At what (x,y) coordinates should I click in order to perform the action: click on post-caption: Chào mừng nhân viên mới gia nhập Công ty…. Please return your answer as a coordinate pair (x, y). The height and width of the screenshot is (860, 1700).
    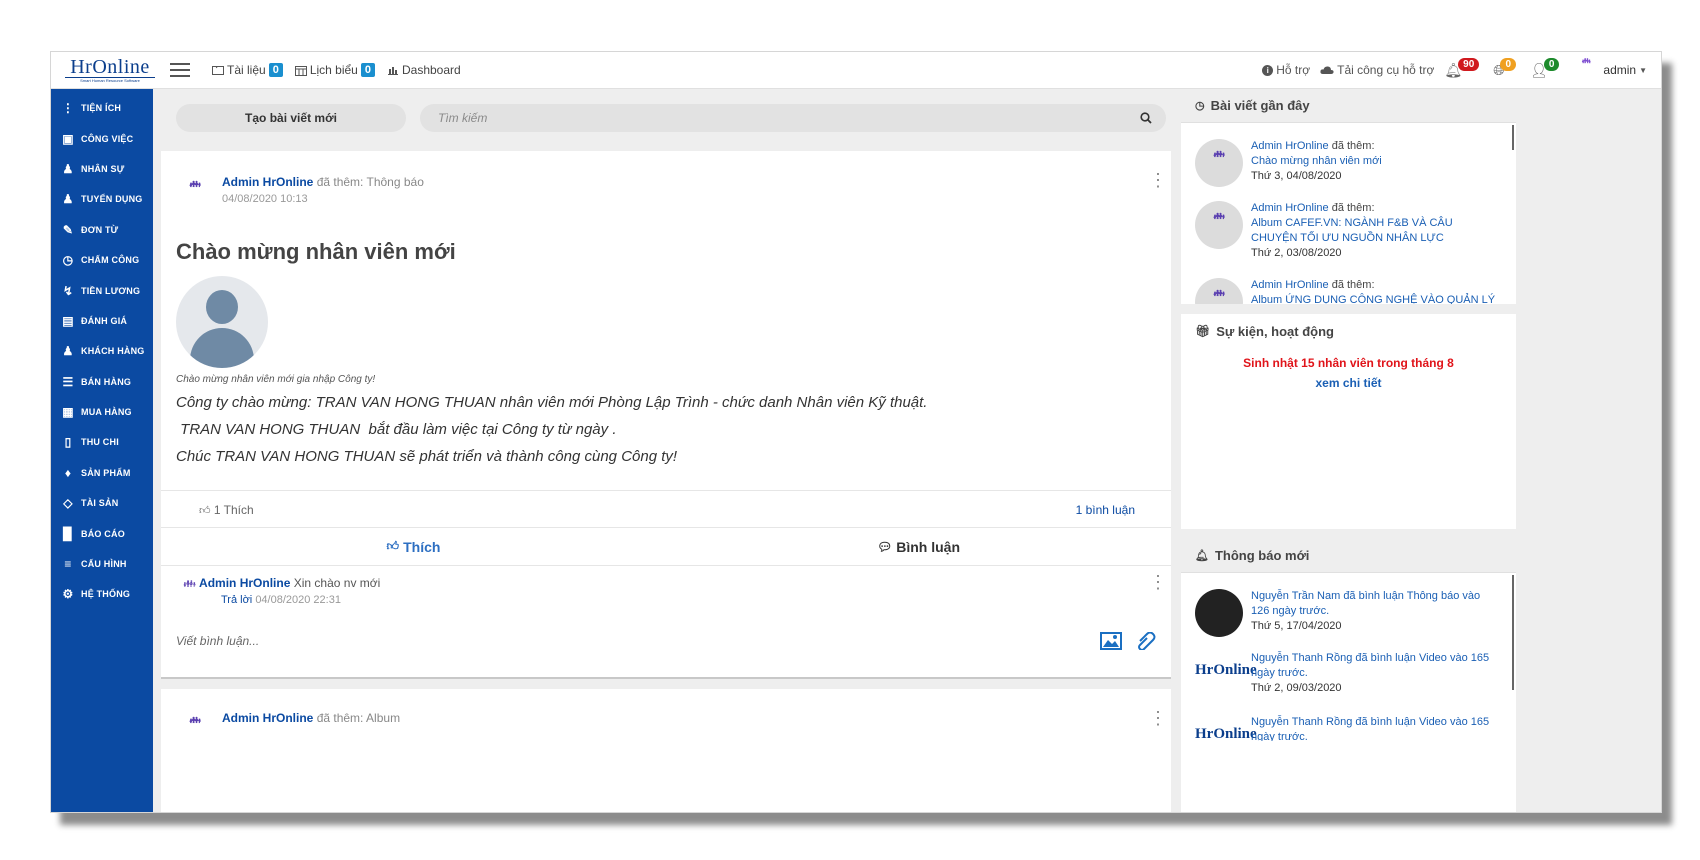
    Looking at the image, I should click on (276, 379).